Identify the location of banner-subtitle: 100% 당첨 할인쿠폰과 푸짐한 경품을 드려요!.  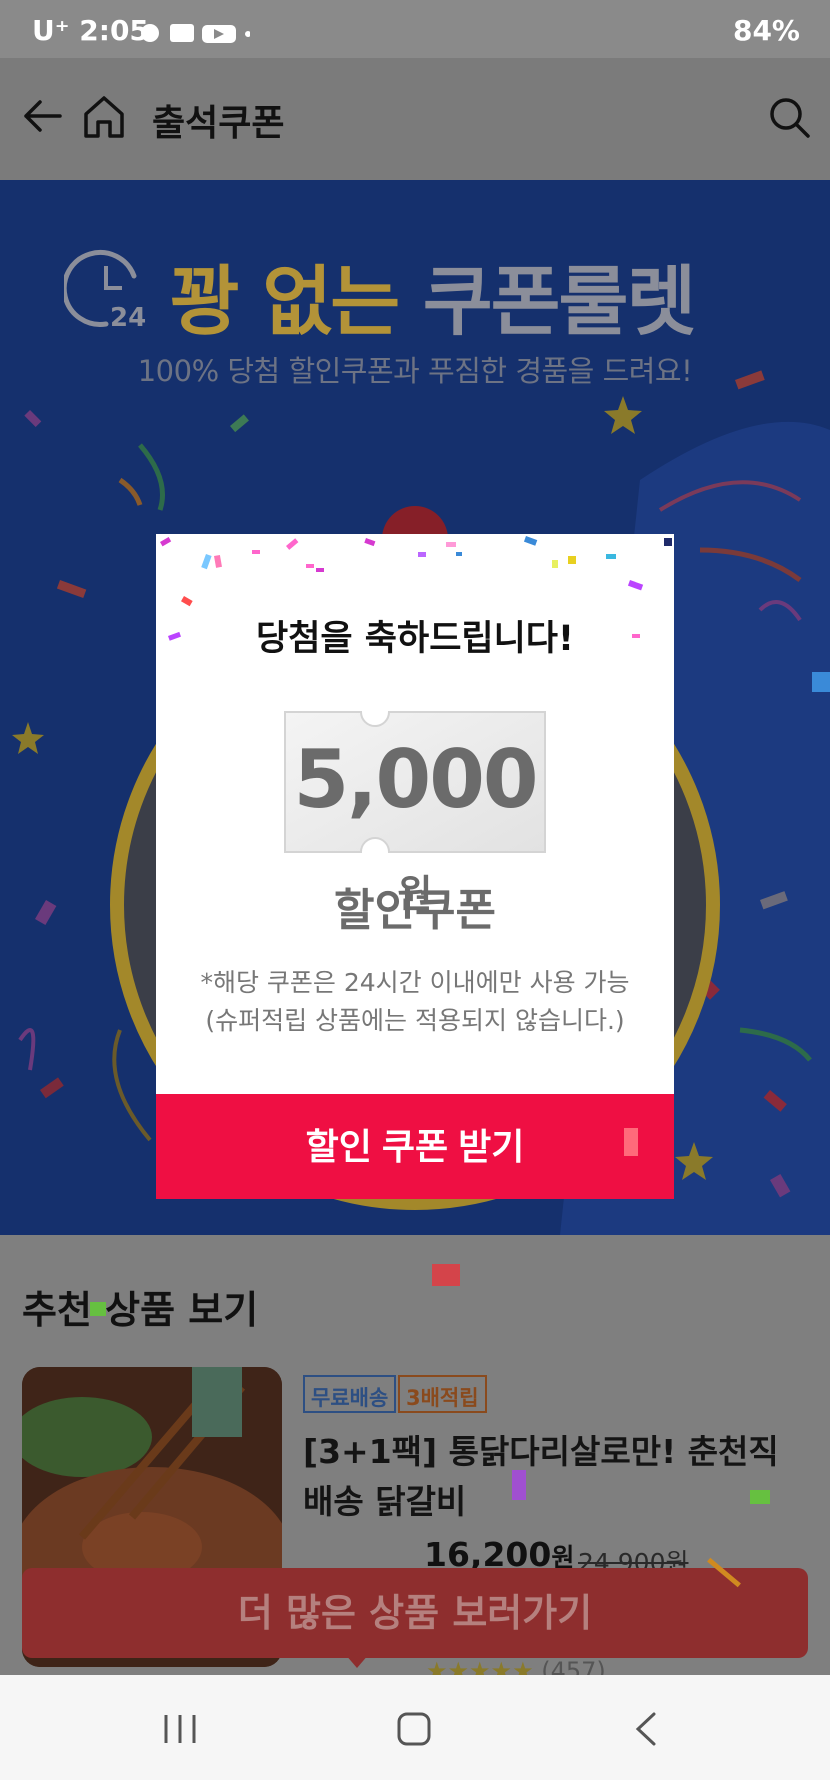
(415, 371).